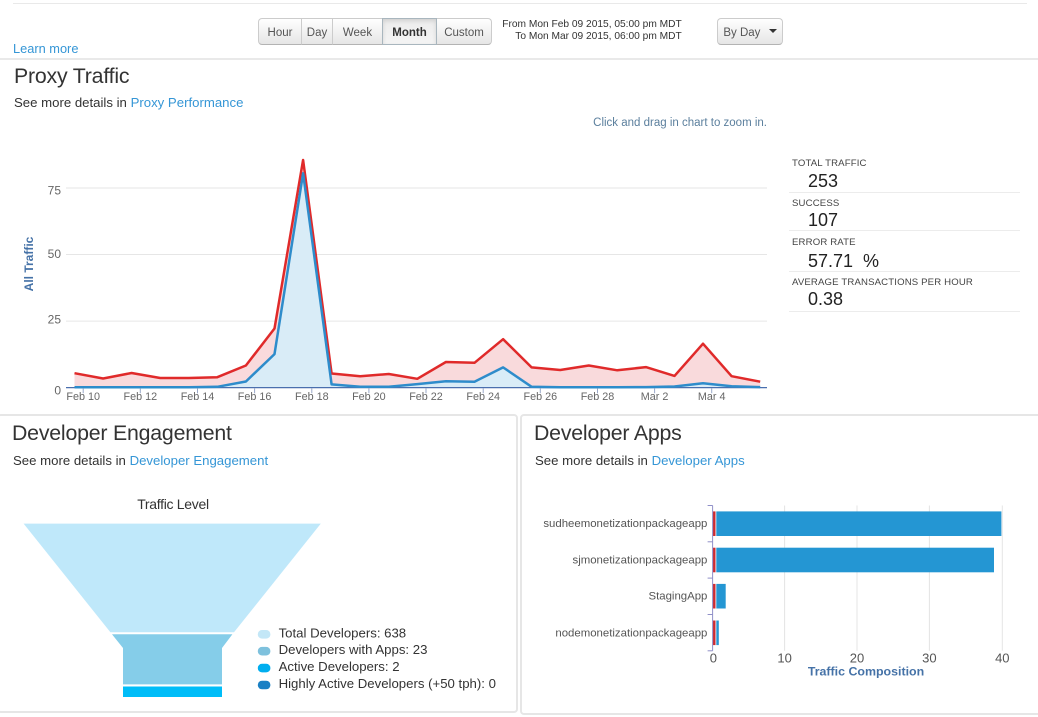 The width and height of the screenshot is (1038, 717). I want to click on svg-text: 75, so click(55, 191).